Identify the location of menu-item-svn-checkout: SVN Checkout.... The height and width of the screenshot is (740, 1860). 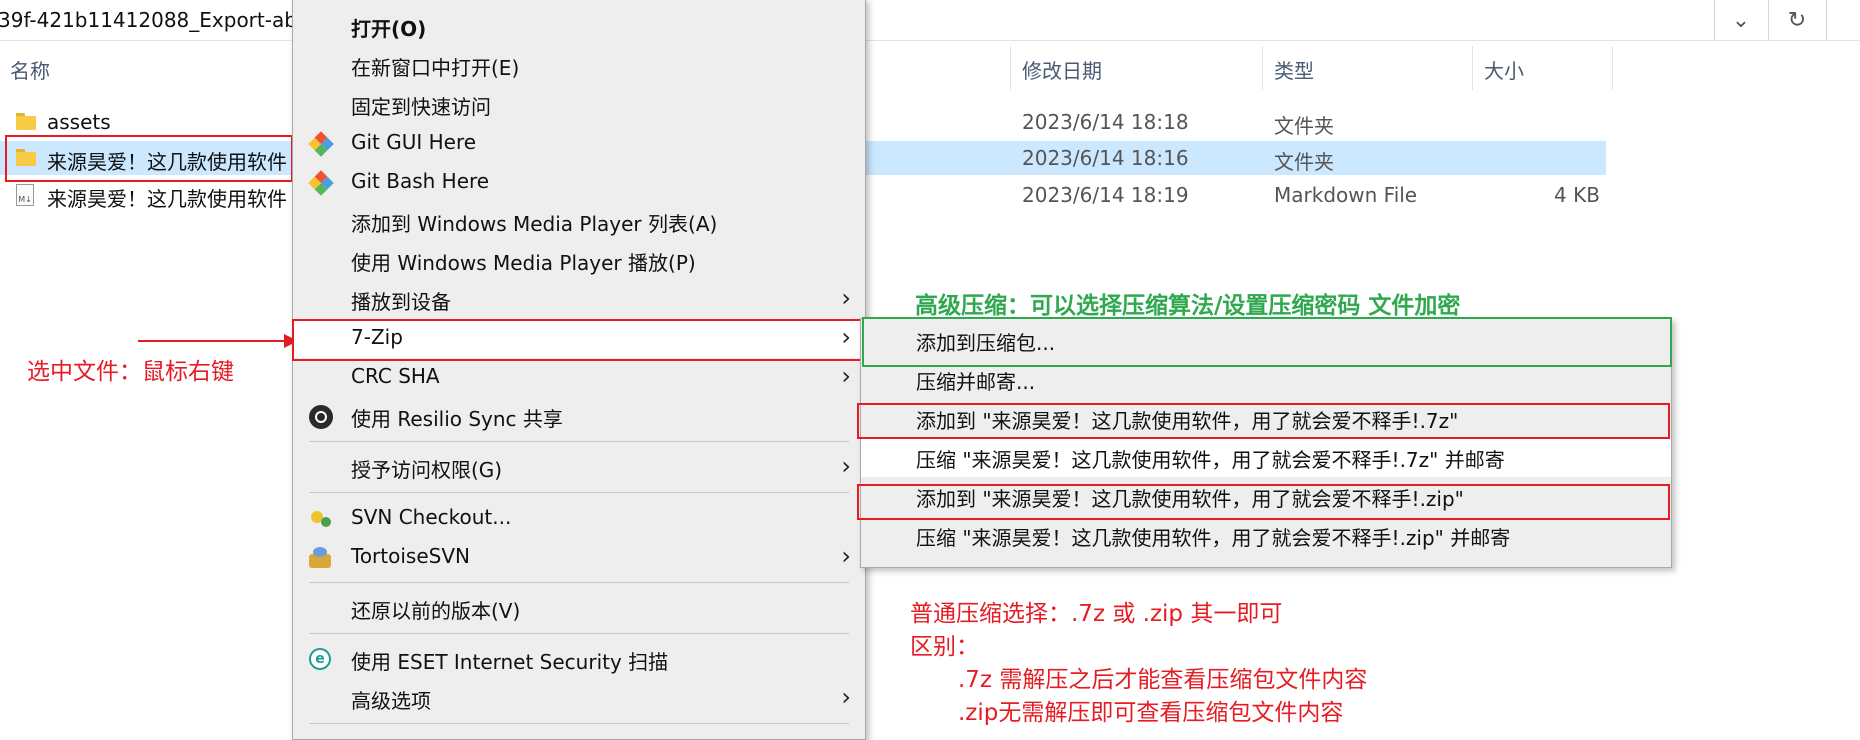
(579, 518).